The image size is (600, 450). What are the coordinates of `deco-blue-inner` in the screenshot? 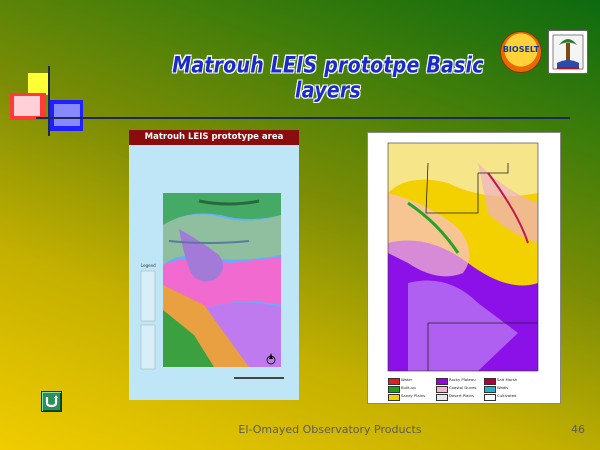 It's located at (67, 115).